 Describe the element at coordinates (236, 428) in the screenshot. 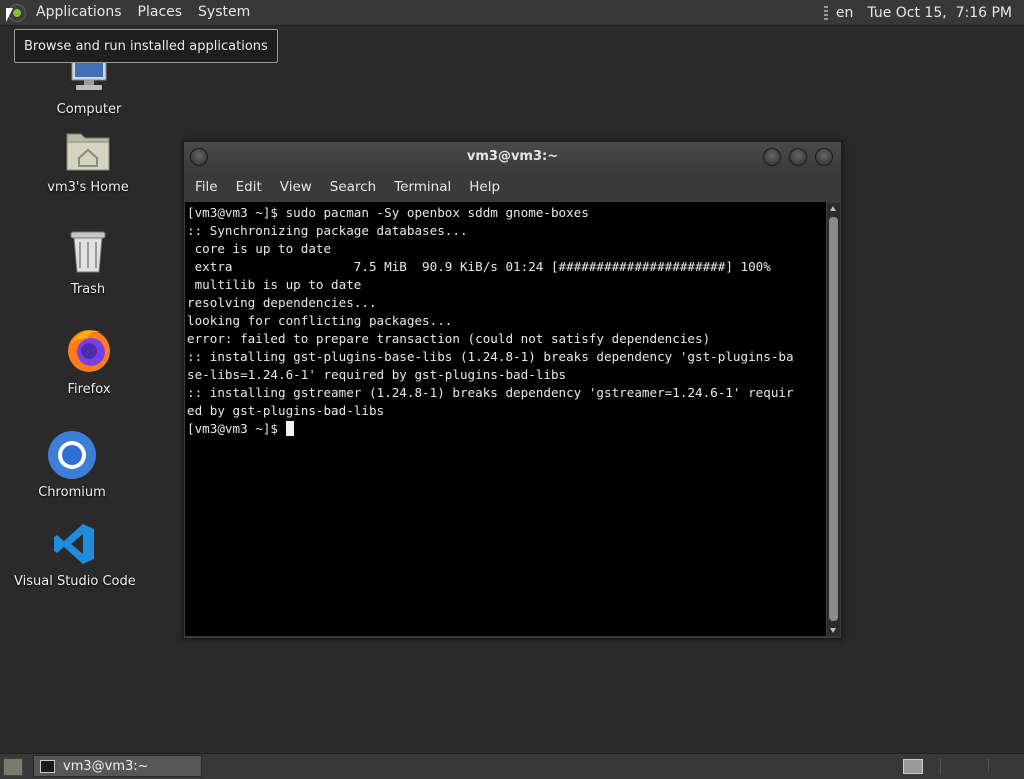

I see `terminal-prompt: [vm3@vm3 ~]$` at that location.